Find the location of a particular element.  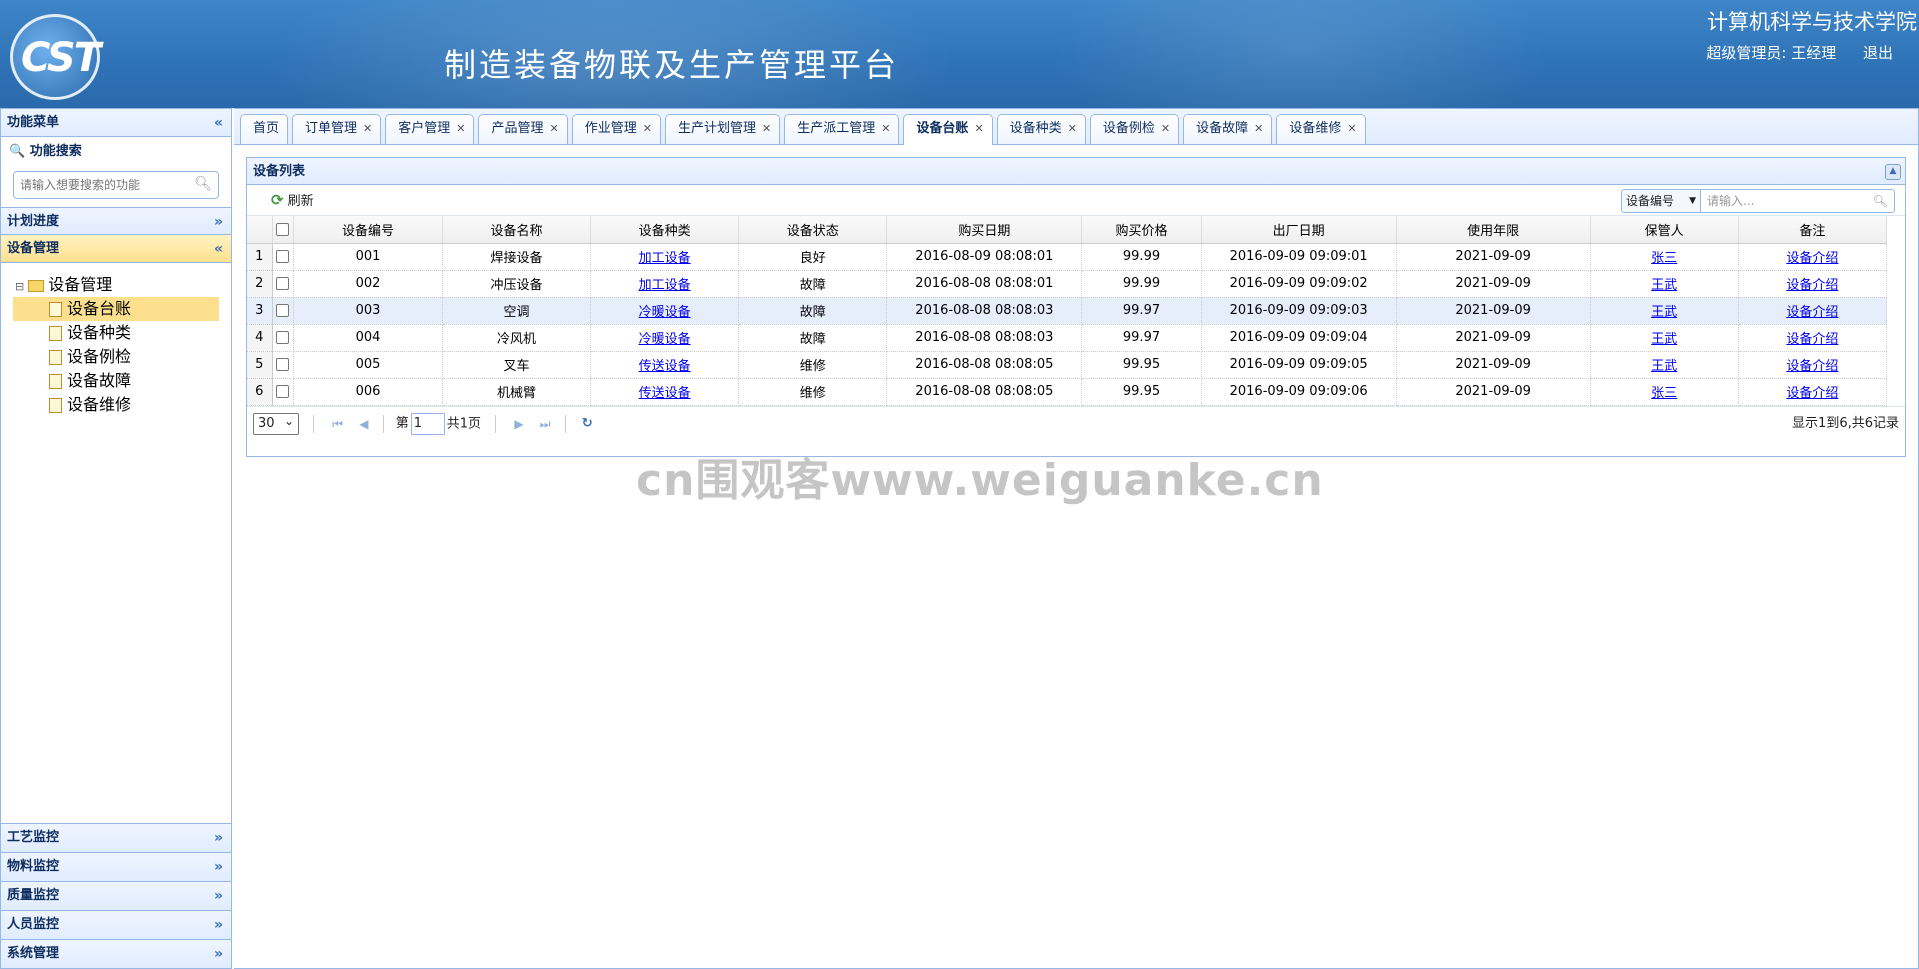

tab-label: 订单管理 is located at coordinates (331, 128).